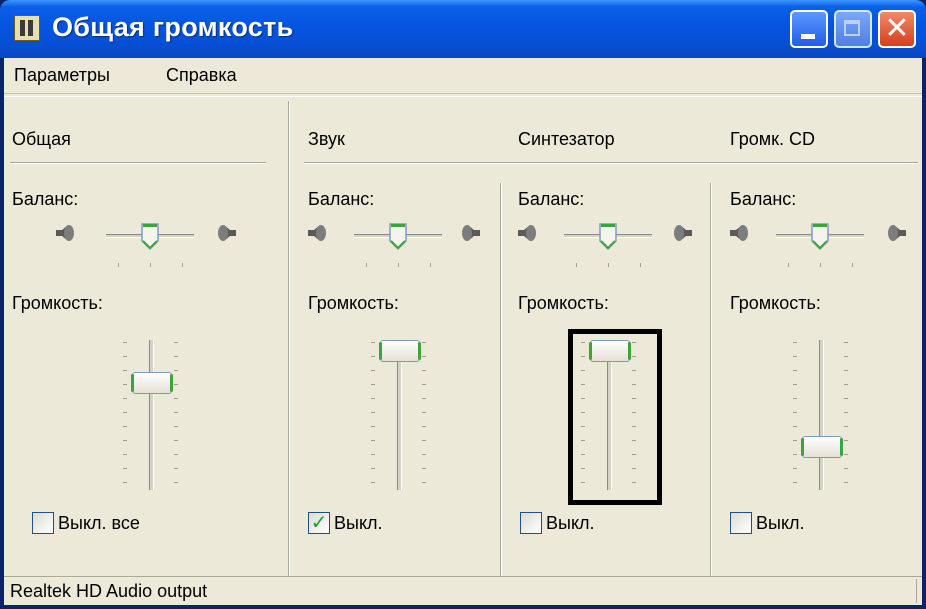 This screenshot has height=609, width=926. What do you see at coordinates (62, 75) in the screenshot?
I see `menu-item-parameters: Параметры` at bounding box center [62, 75].